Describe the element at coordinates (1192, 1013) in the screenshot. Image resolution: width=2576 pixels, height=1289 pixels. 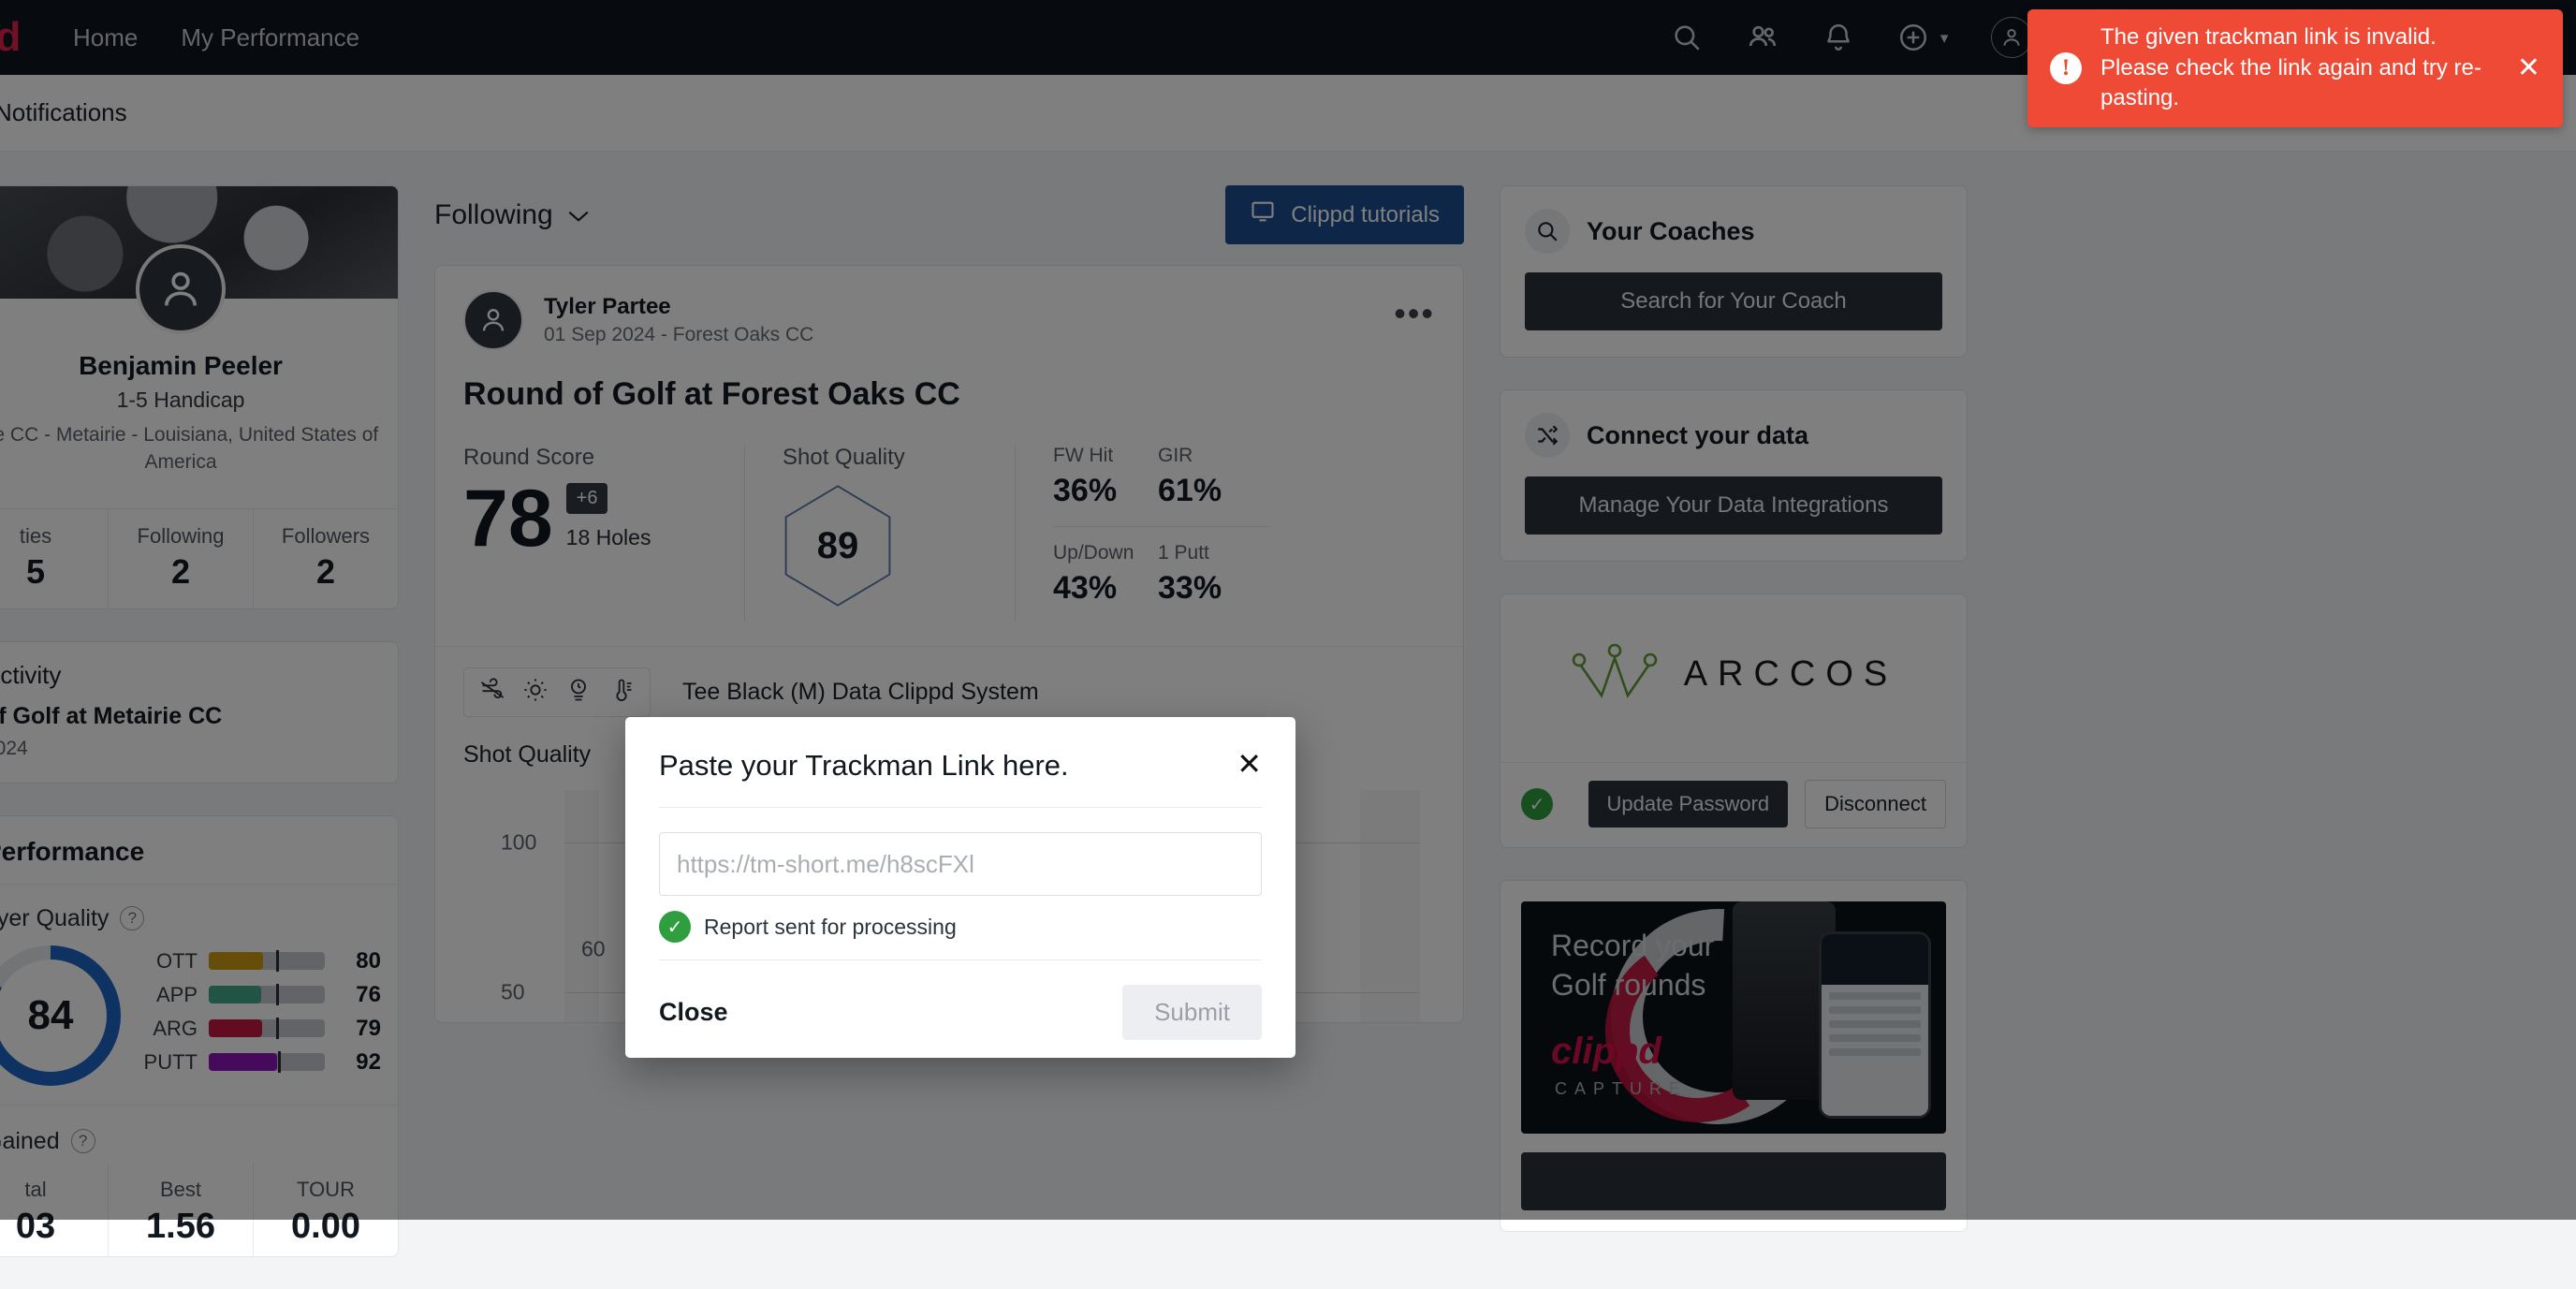
I see `submit-button: Submit` at that location.